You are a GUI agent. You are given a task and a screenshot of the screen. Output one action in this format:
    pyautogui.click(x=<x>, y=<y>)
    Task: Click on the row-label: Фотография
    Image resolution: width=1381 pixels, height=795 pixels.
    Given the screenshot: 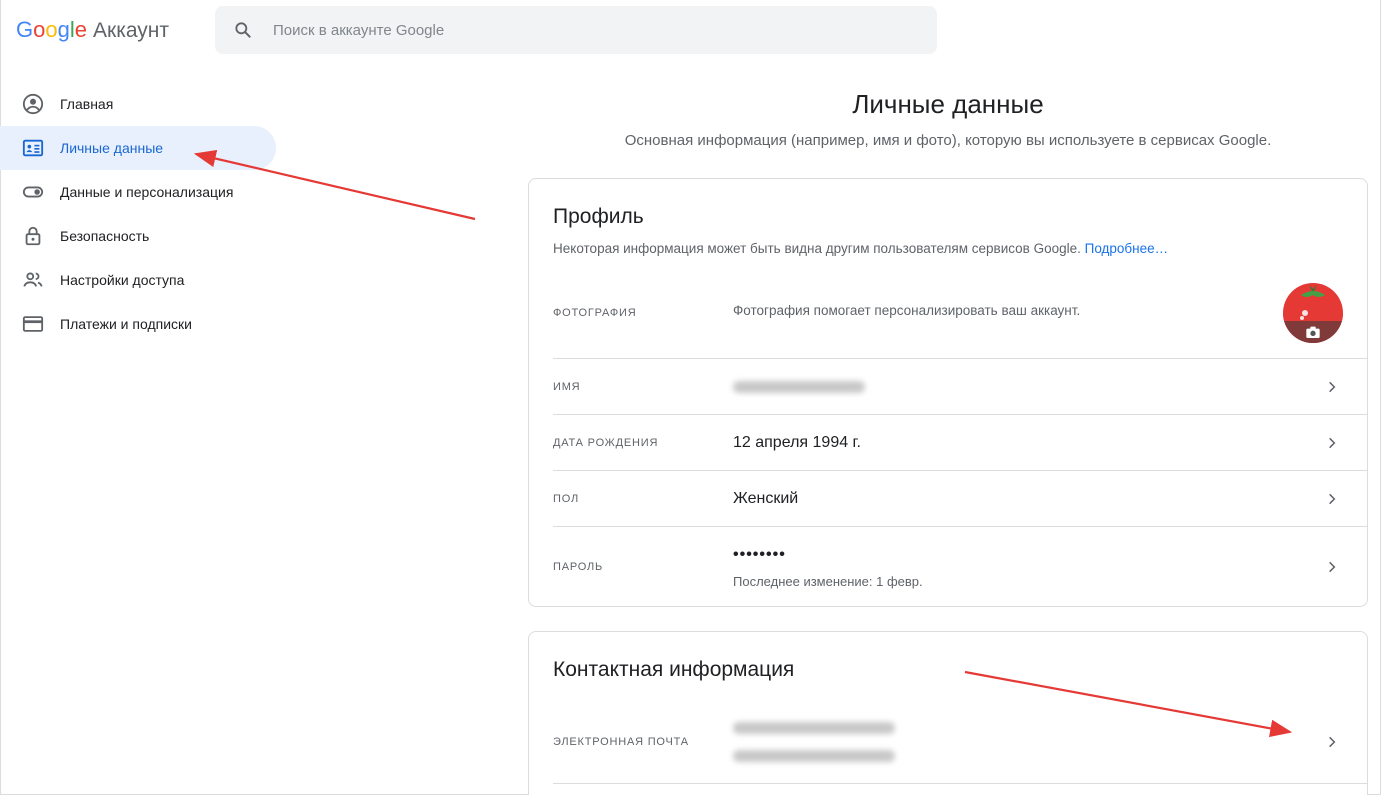 What is the action you would take?
    pyautogui.click(x=595, y=313)
    